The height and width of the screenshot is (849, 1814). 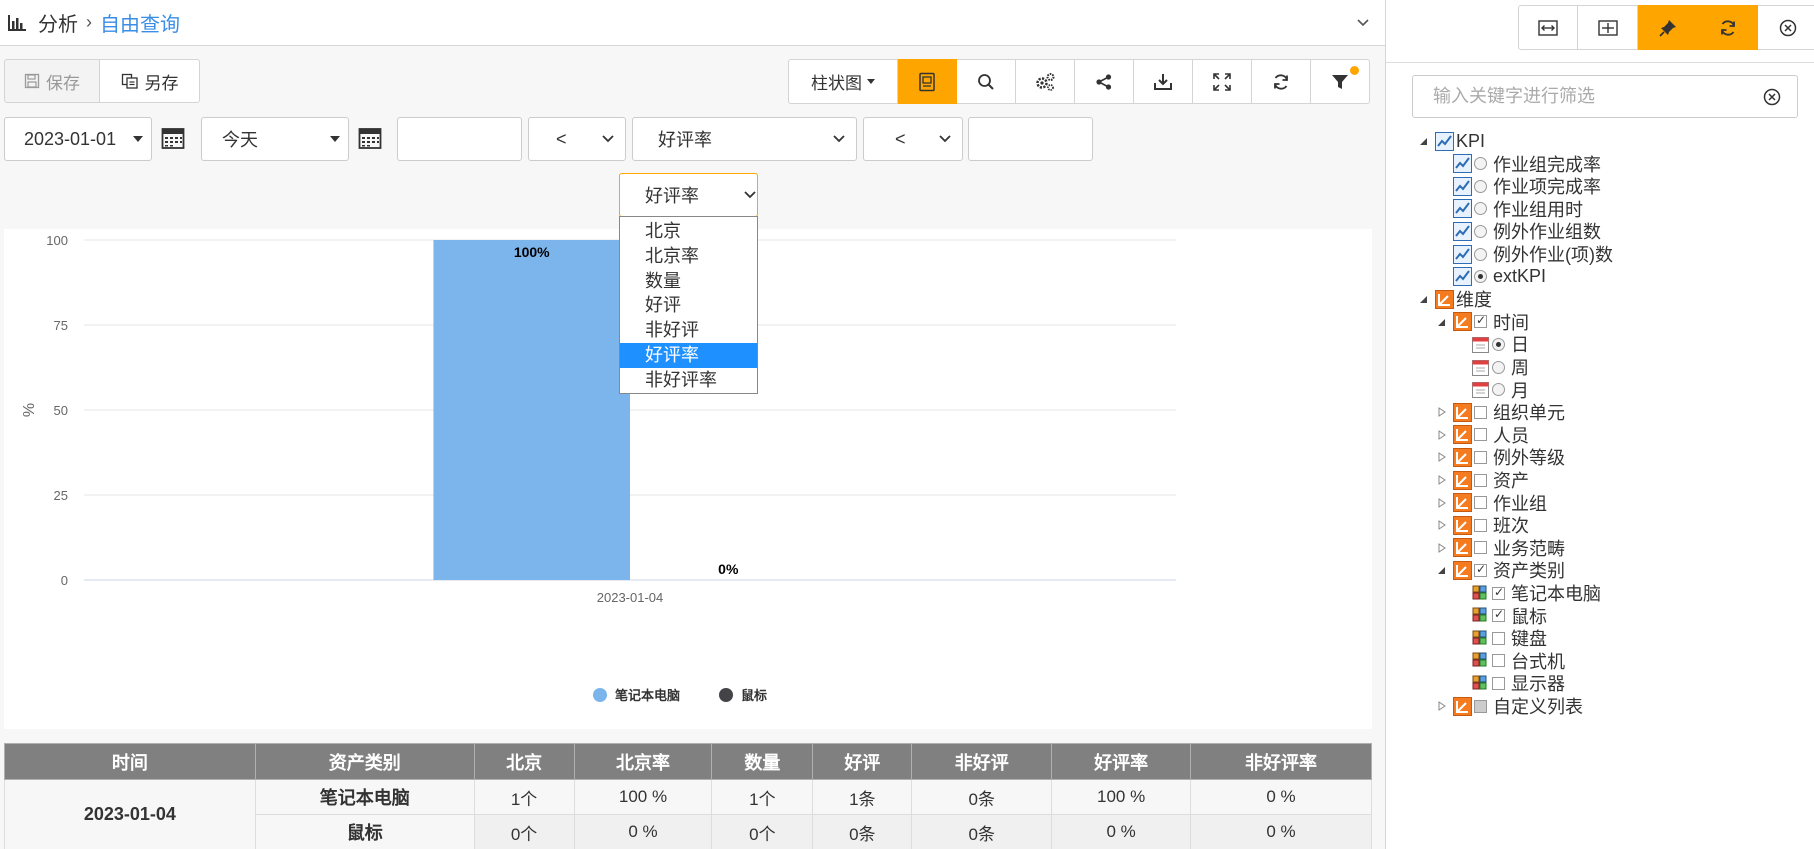 I want to click on tree-node-dimension-item: 业务范畴, so click(x=1501, y=548).